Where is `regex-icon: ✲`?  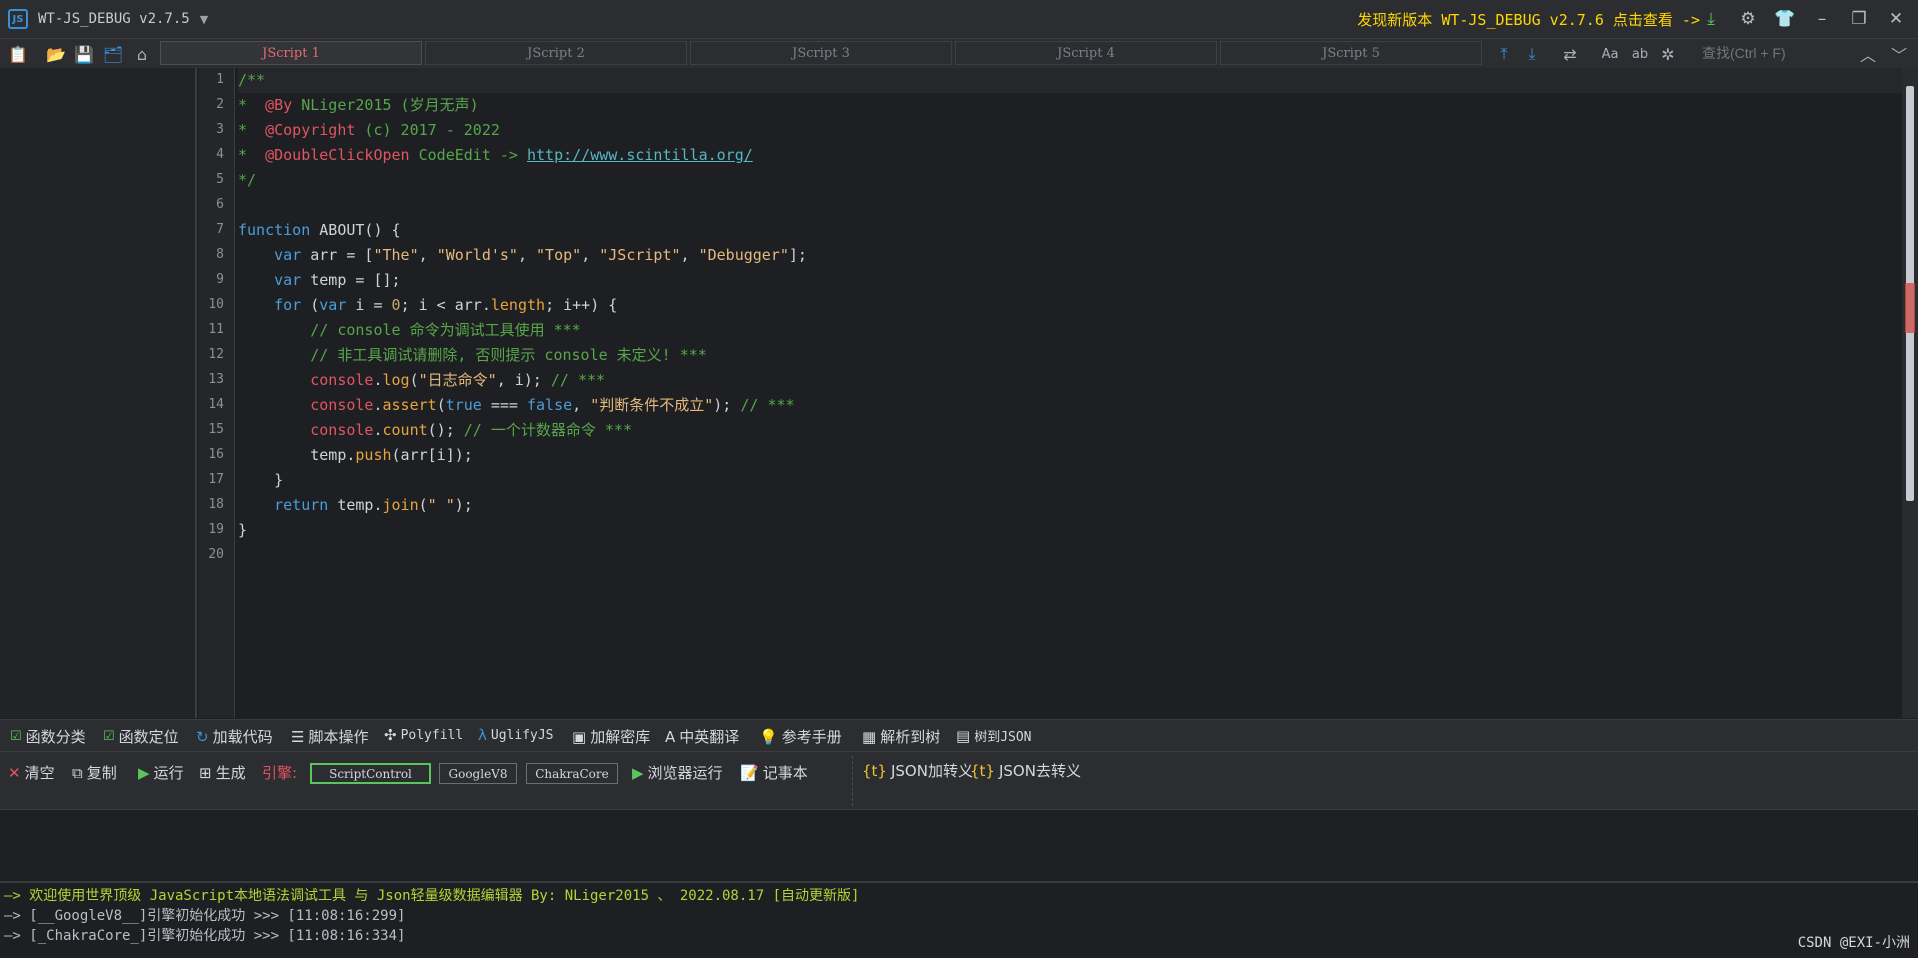
regex-icon: ✲ is located at coordinates (1668, 54).